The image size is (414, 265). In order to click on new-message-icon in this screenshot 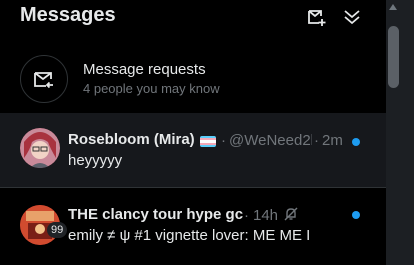, I will do `click(317, 17)`.